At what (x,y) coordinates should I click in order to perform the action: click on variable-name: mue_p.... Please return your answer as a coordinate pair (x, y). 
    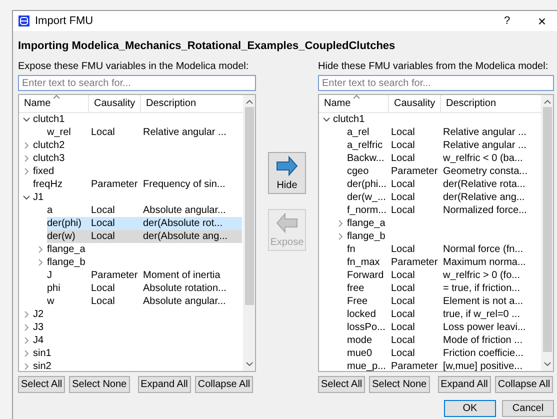
    Looking at the image, I should click on (367, 365).